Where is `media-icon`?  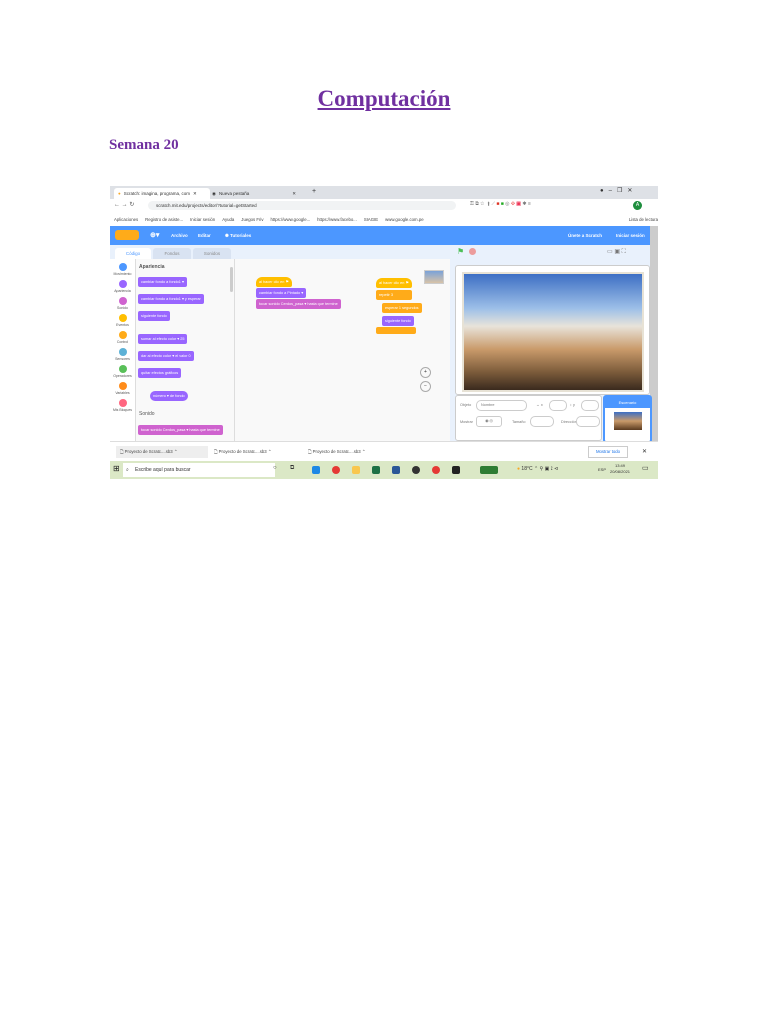 media-icon is located at coordinates (416, 470).